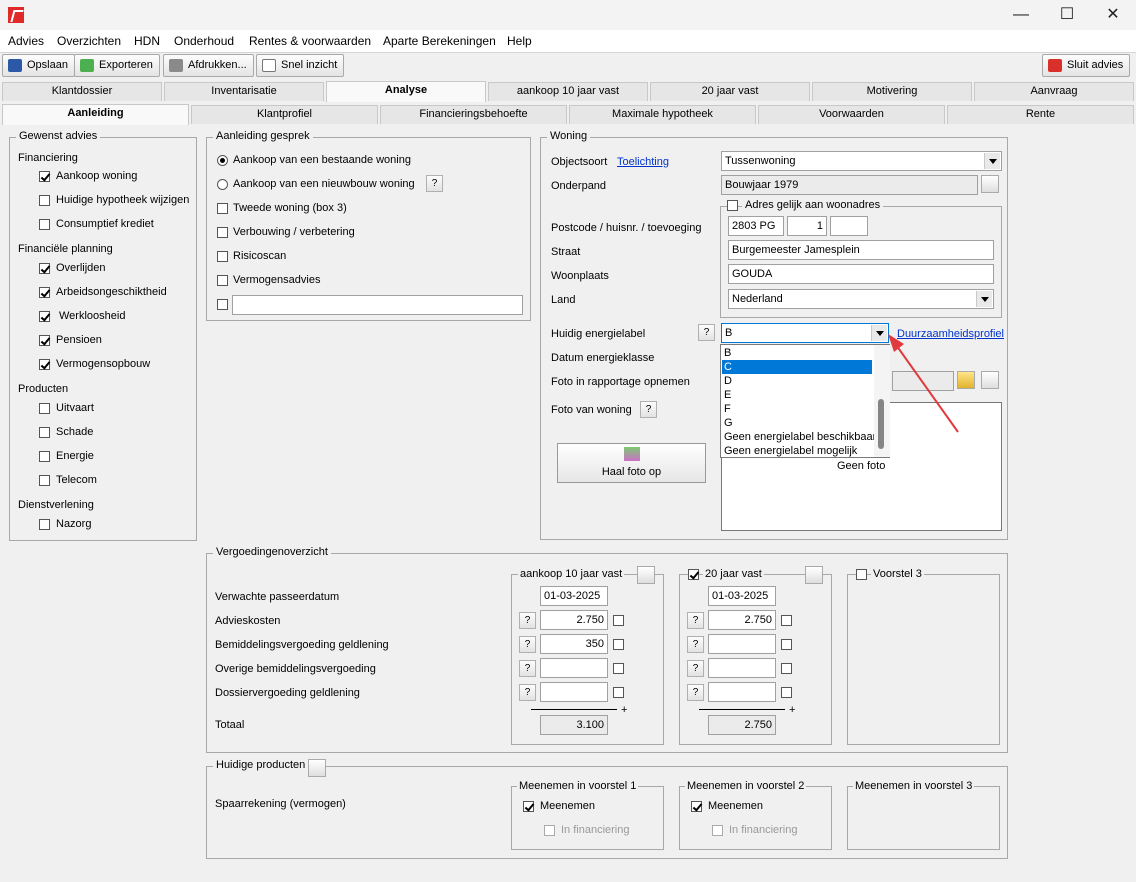 Image resolution: width=1136 pixels, height=882 pixels. Describe the element at coordinates (695, 668) in the screenshot. I see `overige-help-2: ?` at that location.